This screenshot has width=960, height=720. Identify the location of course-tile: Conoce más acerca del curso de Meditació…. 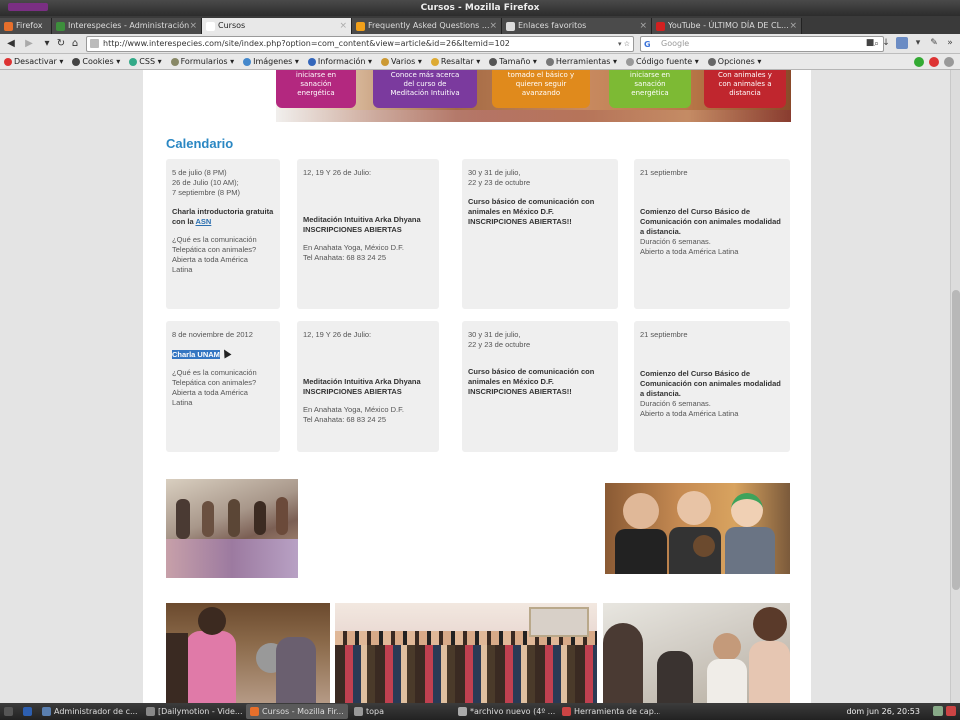
(425, 89).